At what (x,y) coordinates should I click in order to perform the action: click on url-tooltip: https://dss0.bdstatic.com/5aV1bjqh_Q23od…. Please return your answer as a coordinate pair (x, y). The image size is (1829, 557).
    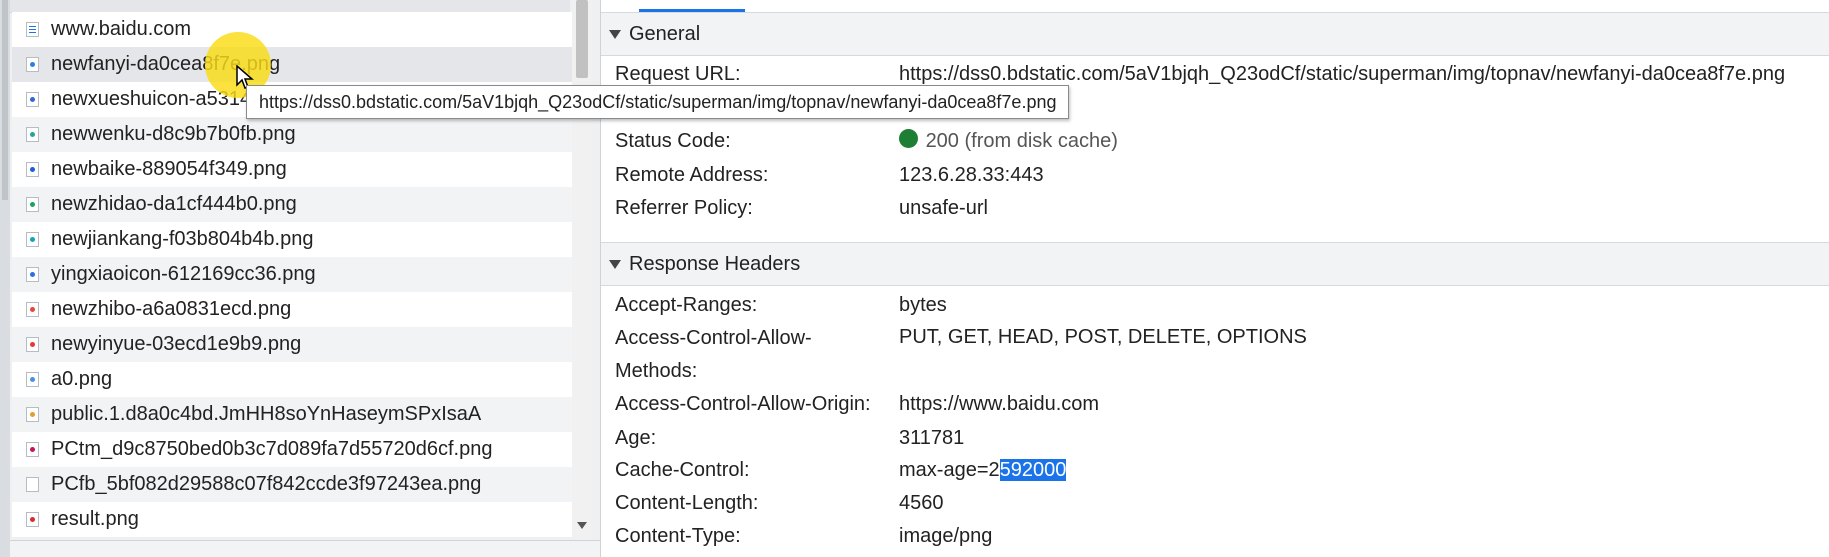
    Looking at the image, I should click on (658, 102).